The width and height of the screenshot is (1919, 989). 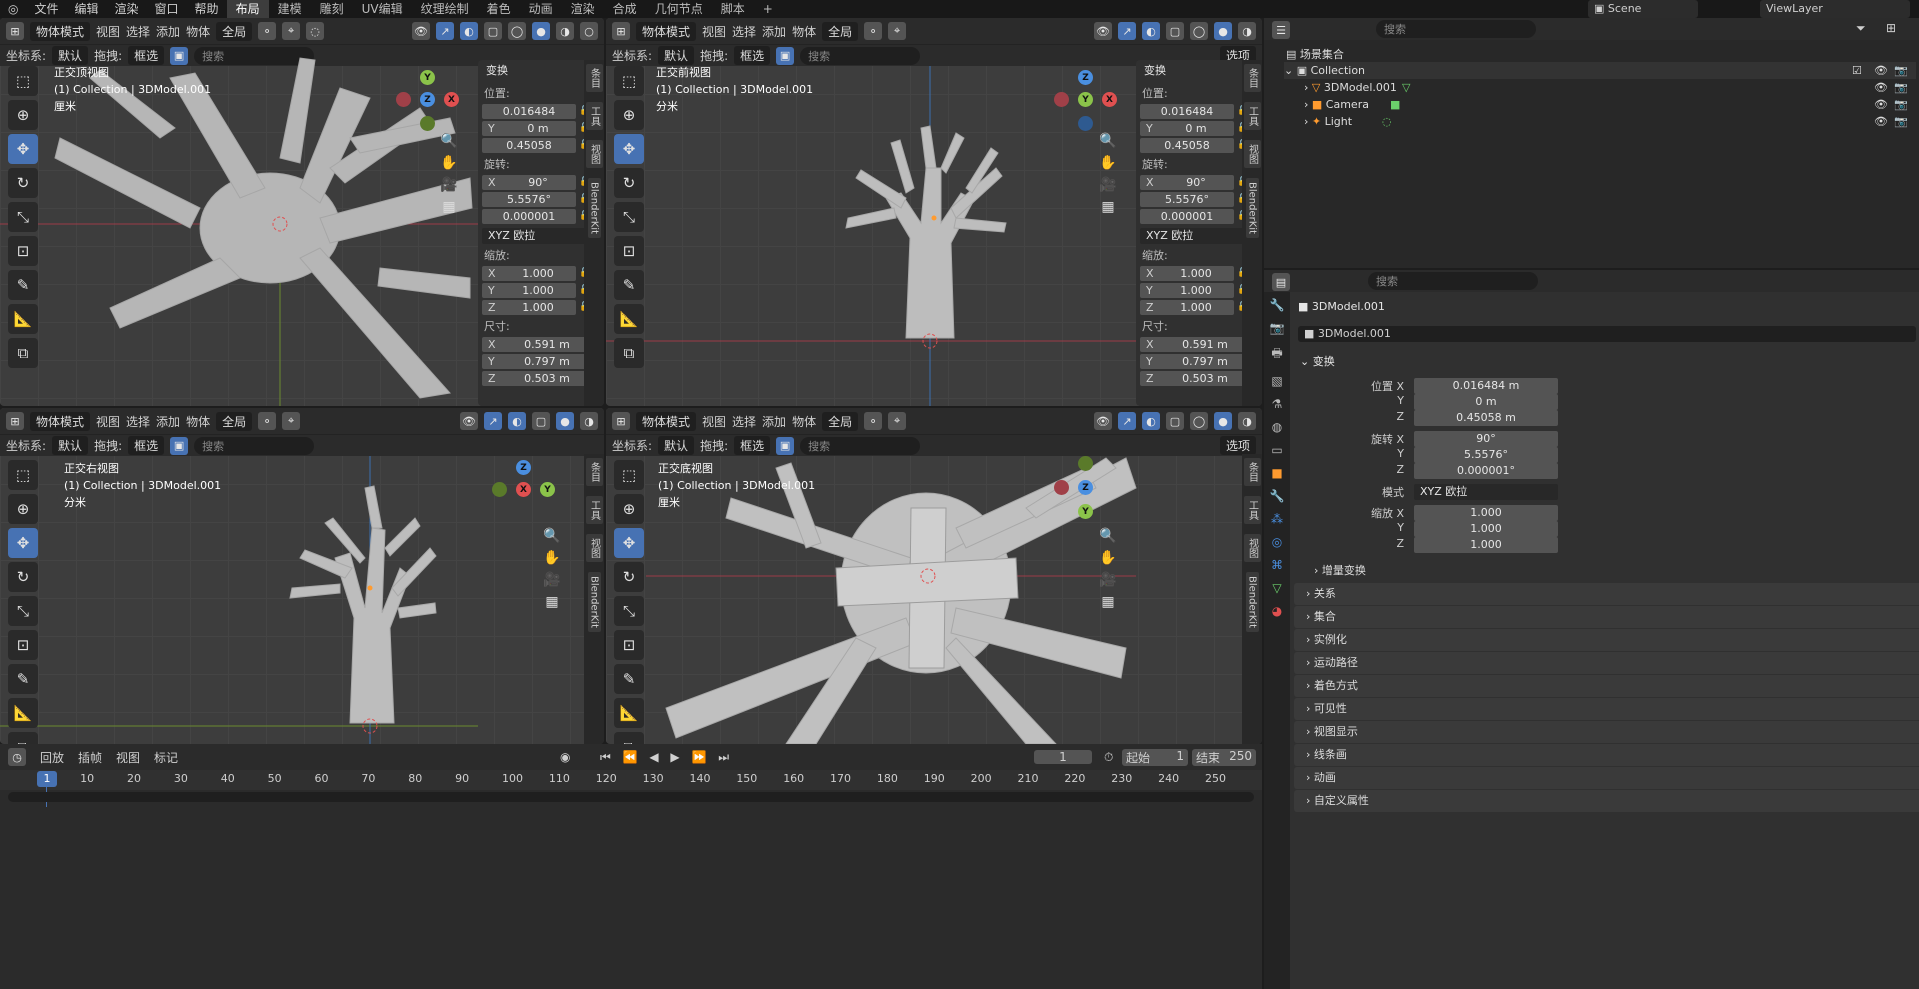 What do you see at coordinates (1835, 9) in the screenshot?
I see `viewlayer-selector: ViewLayer` at bounding box center [1835, 9].